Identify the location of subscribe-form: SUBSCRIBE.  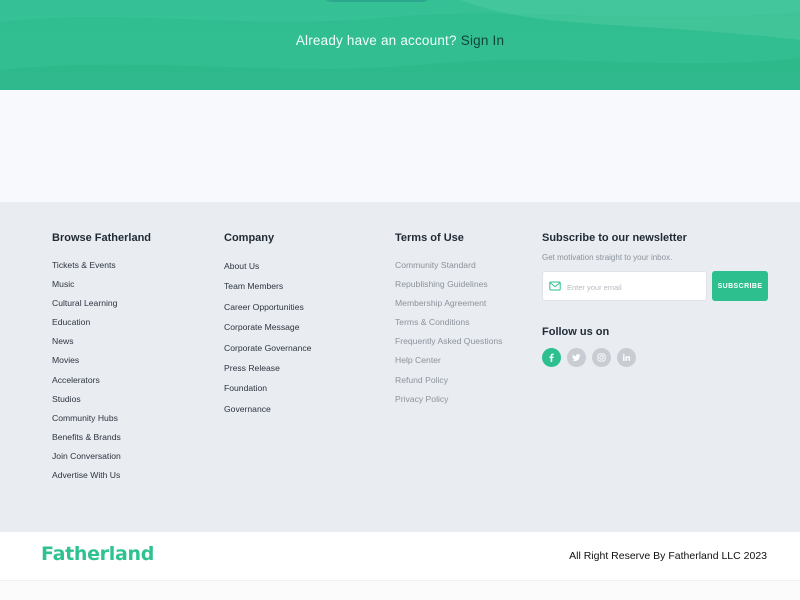
(655, 286).